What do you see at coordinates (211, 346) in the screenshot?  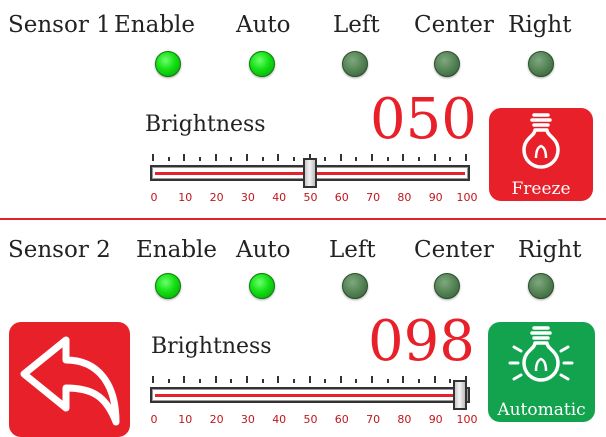 I see `sensor2-brightness-label: Brightness` at bounding box center [211, 346].